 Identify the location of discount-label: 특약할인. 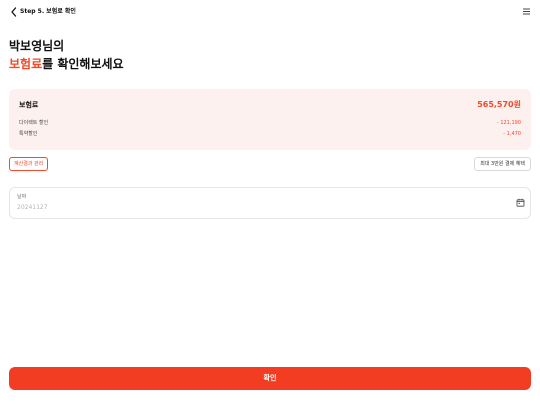
(28, 134).